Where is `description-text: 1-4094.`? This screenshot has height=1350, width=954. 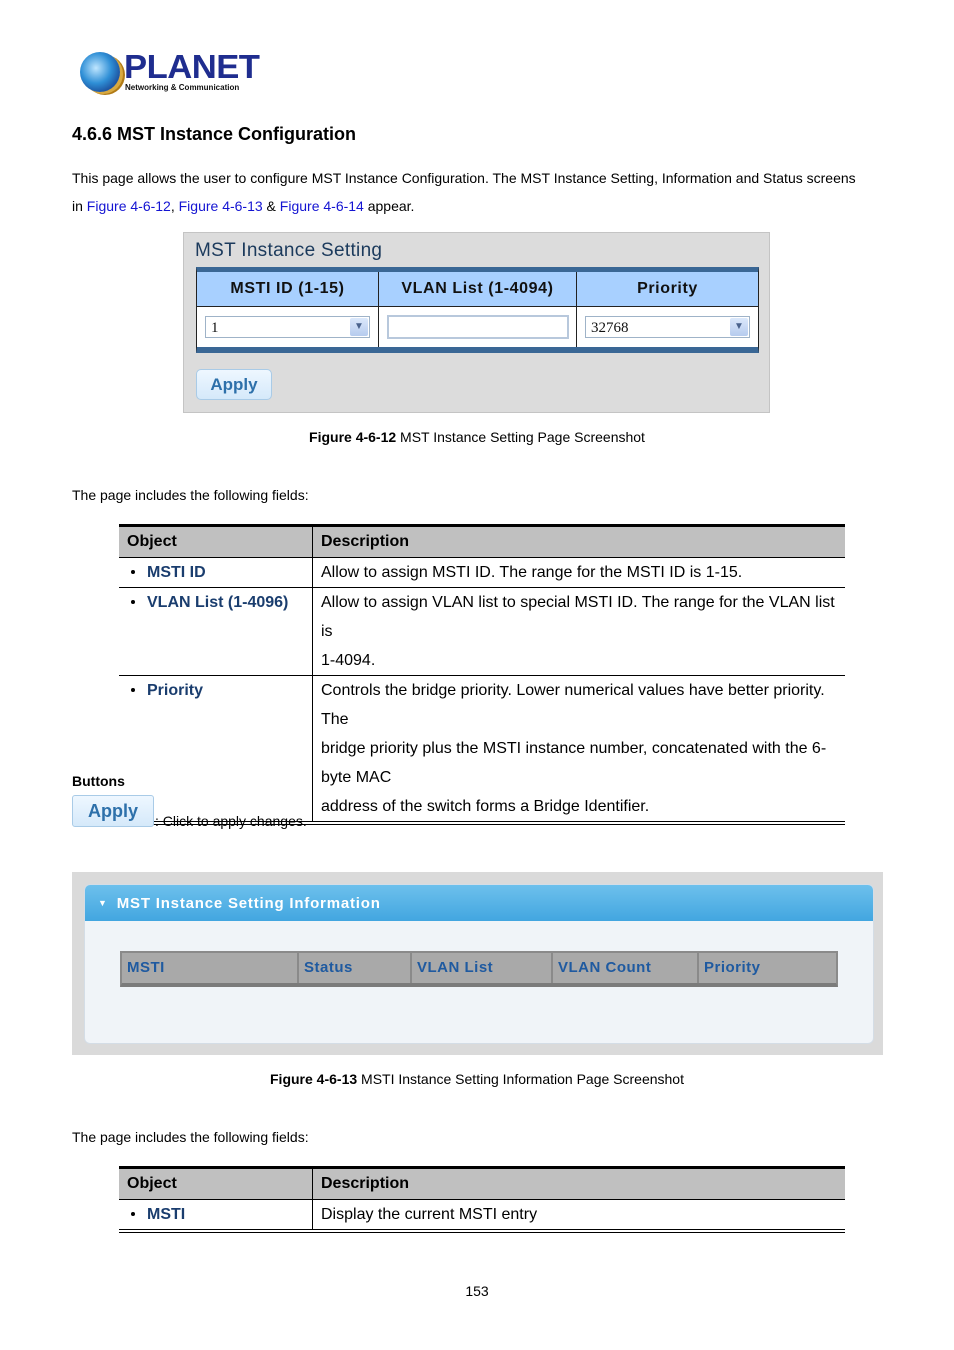 description-text: 1-4094. is located at coordinates (348, 660).